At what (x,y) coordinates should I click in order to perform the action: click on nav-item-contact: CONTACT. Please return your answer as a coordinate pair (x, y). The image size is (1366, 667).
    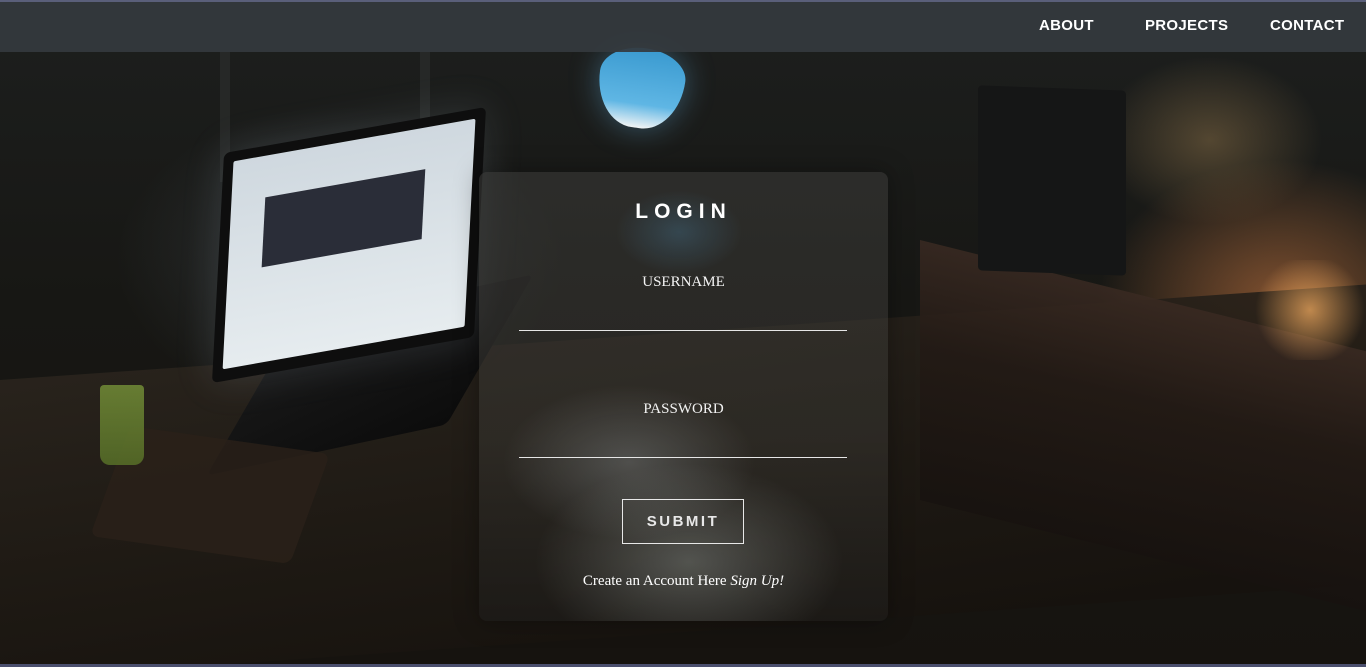
    Looking at the image, I should click on (1307, 26).